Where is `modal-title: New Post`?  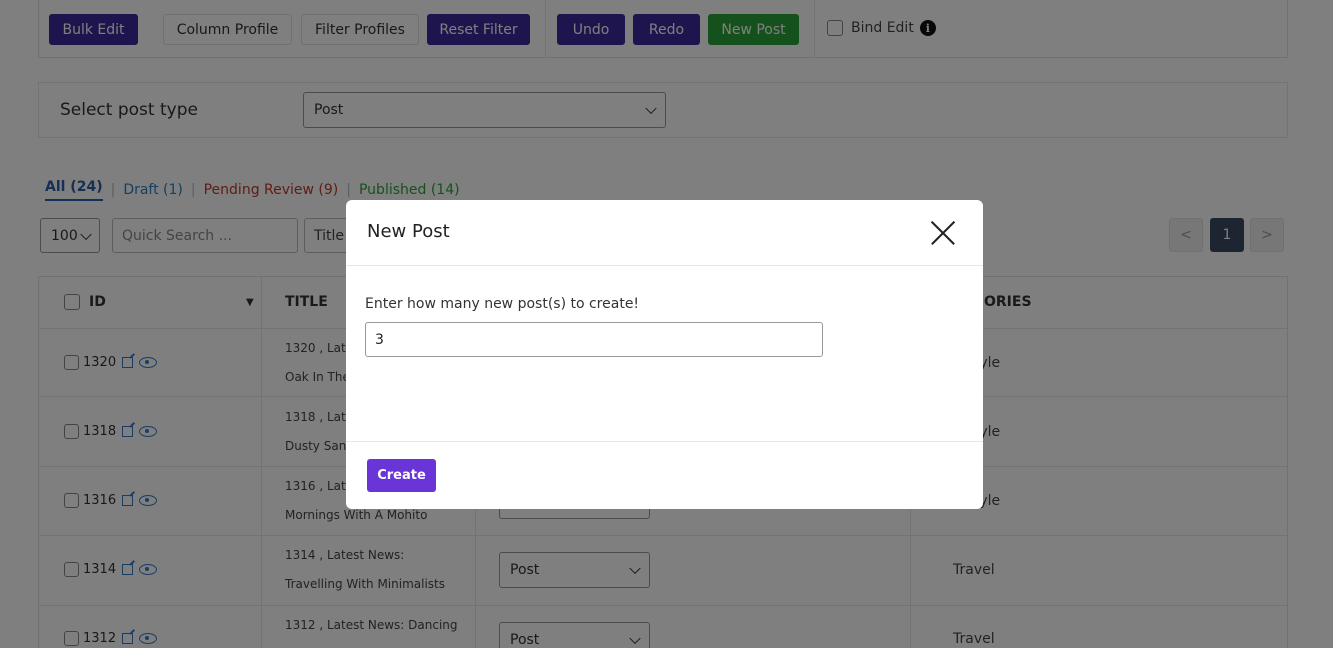
modal-title: New Post is located at coordinates (408, 231).